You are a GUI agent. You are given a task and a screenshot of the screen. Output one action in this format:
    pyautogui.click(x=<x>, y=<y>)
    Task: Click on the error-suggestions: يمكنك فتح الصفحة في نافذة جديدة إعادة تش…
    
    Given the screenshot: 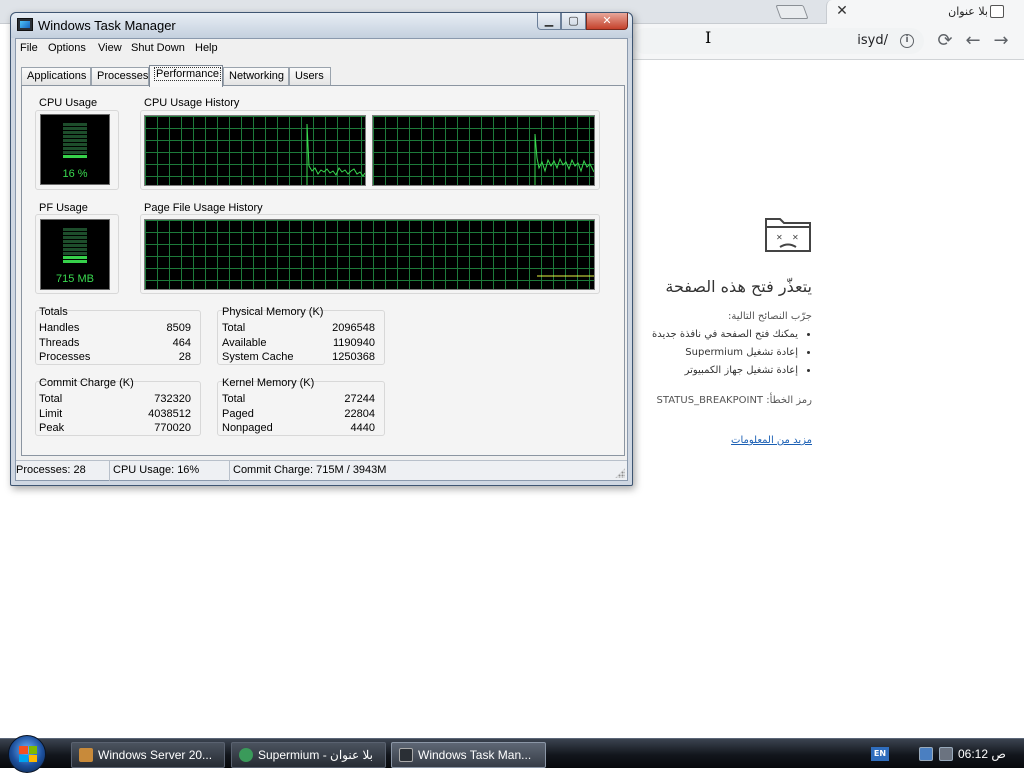 What is the action you would take?
    pyautogui.click(x=732, y=353)
    